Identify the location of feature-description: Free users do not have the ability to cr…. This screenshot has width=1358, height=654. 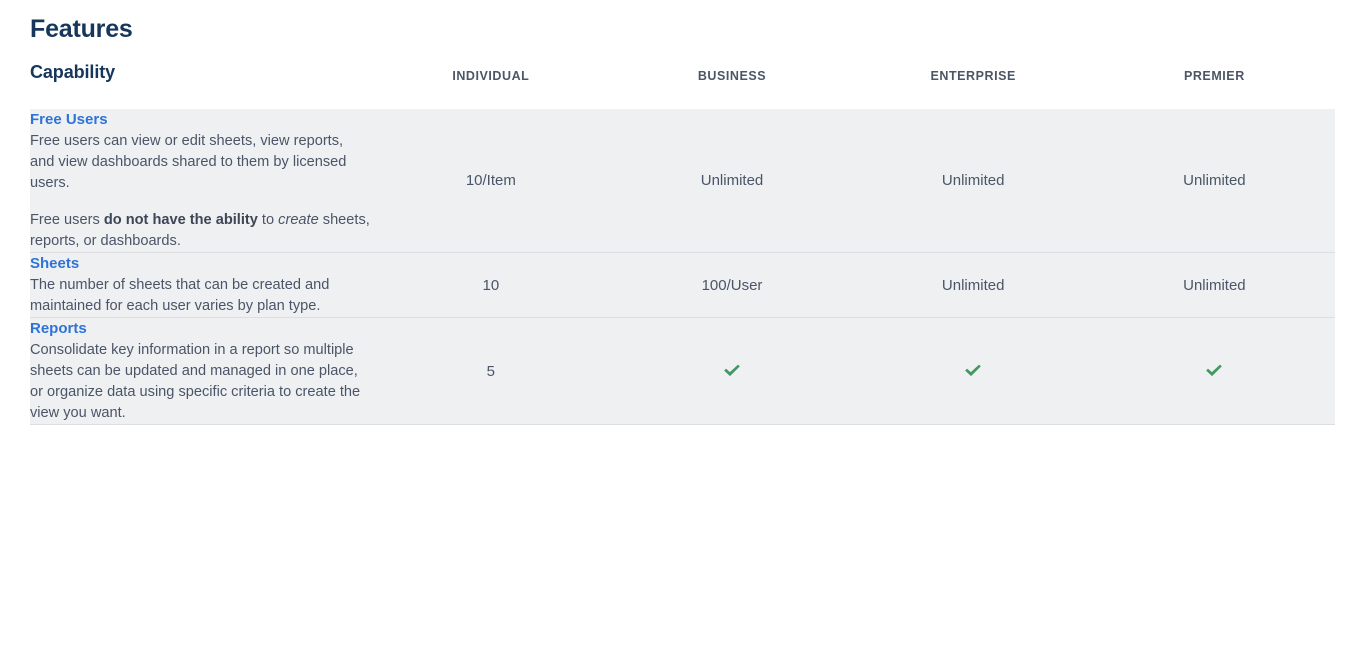
(200, 230).